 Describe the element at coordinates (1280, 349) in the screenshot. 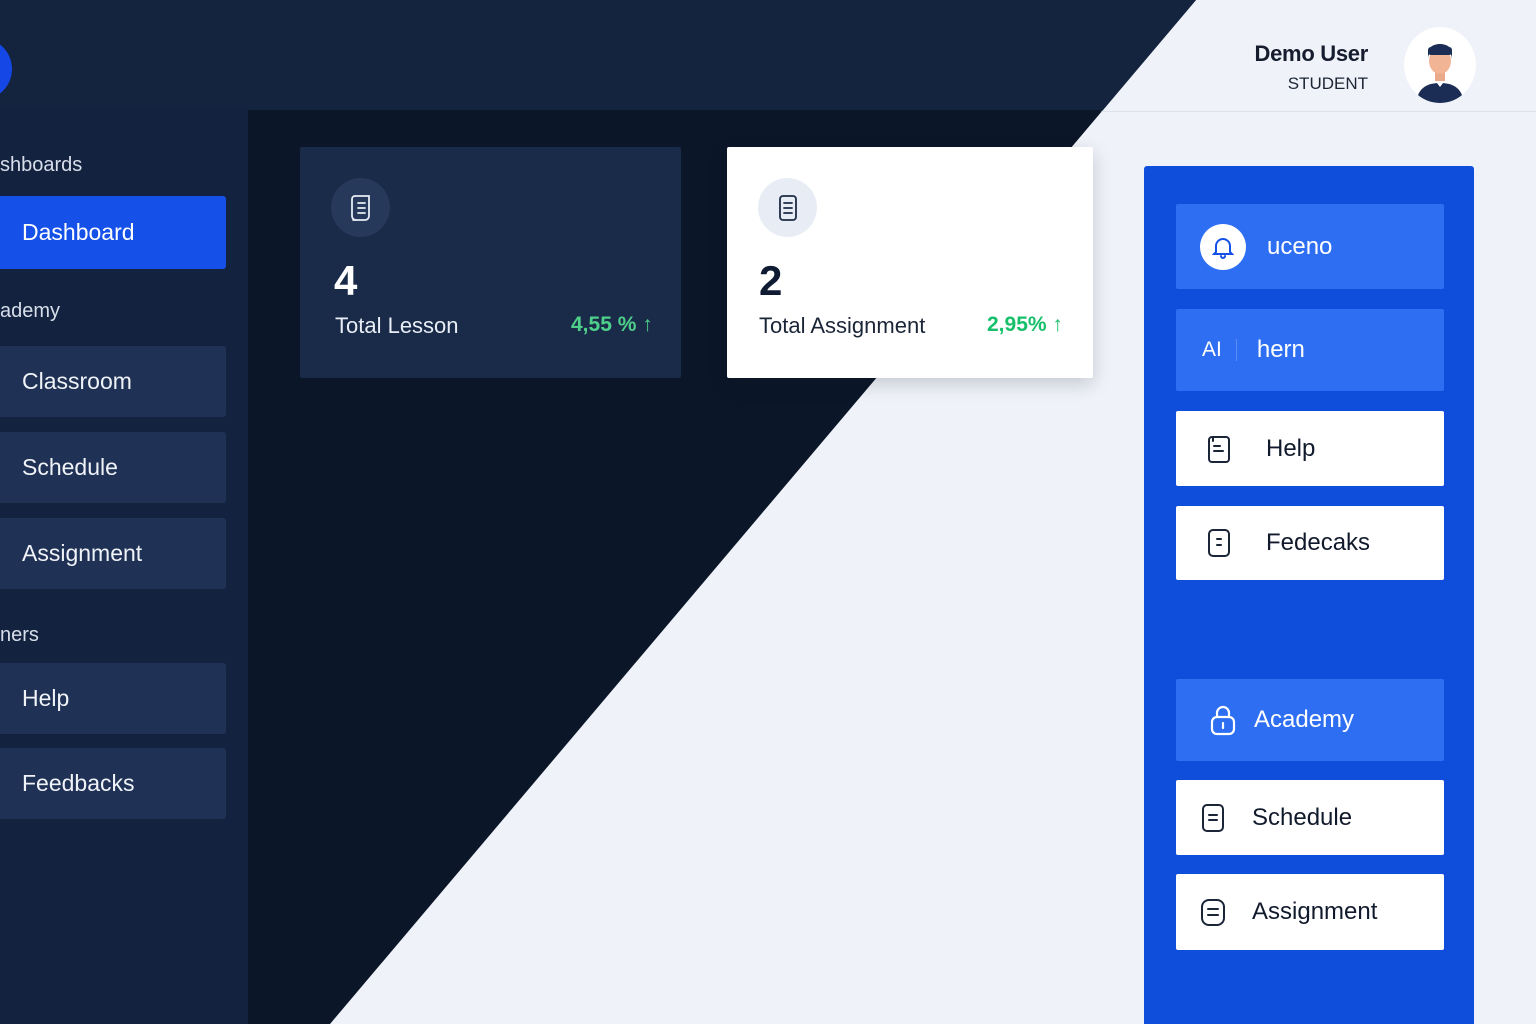

I see `panel-item-label: hern` at that location.